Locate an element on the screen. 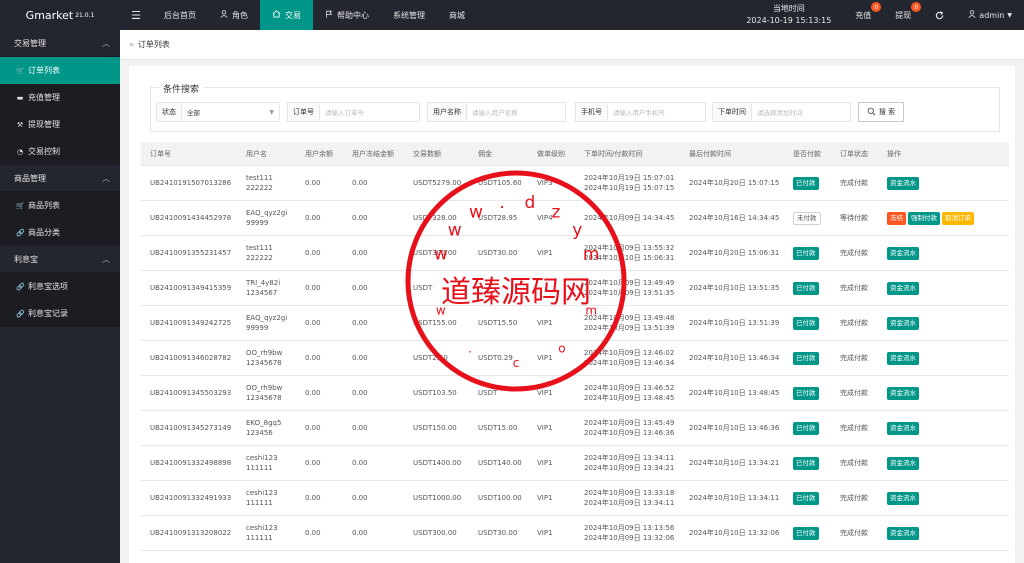 This screenshot has height=563, width=1024. topnav-item-2: 交易 is located at coordinates (286, 15).